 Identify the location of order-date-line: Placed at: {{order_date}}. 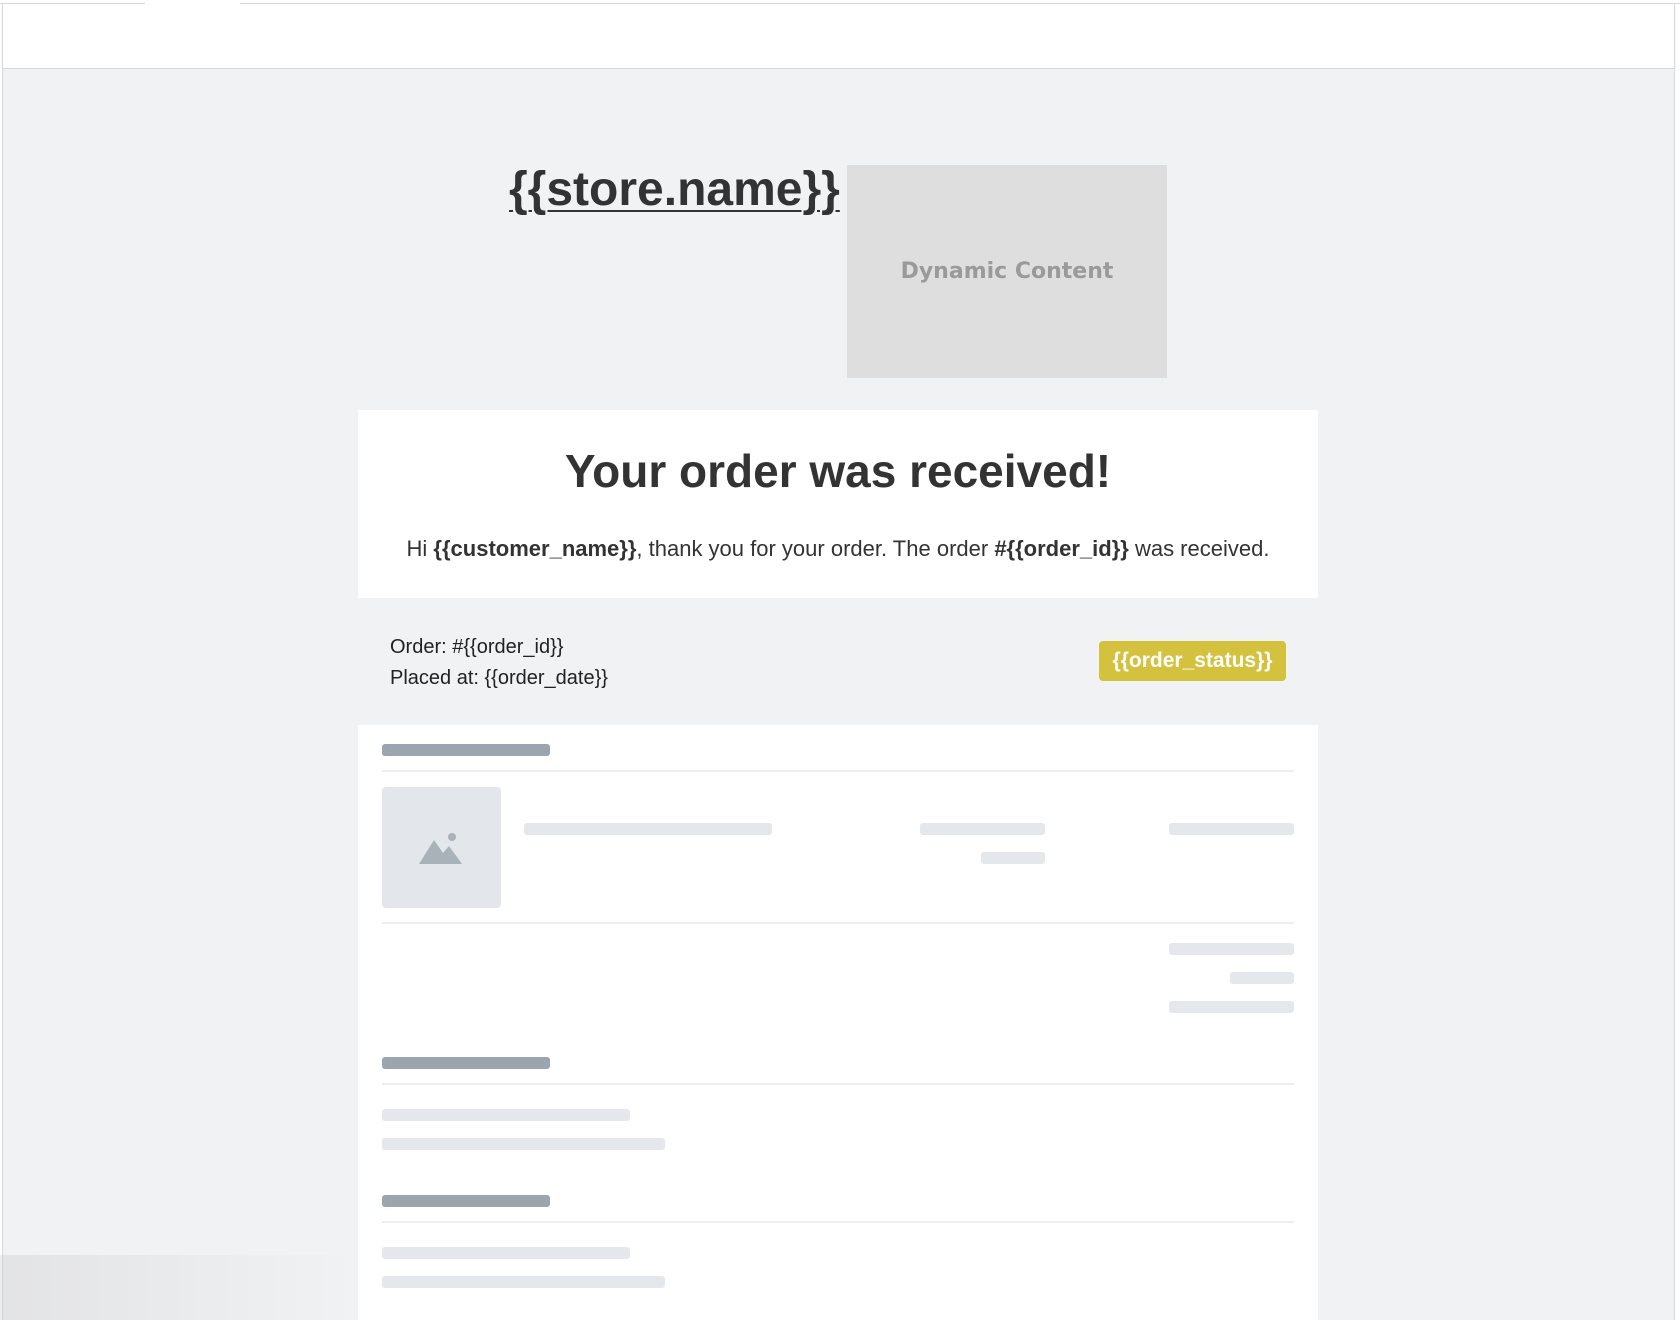
(499, 678).